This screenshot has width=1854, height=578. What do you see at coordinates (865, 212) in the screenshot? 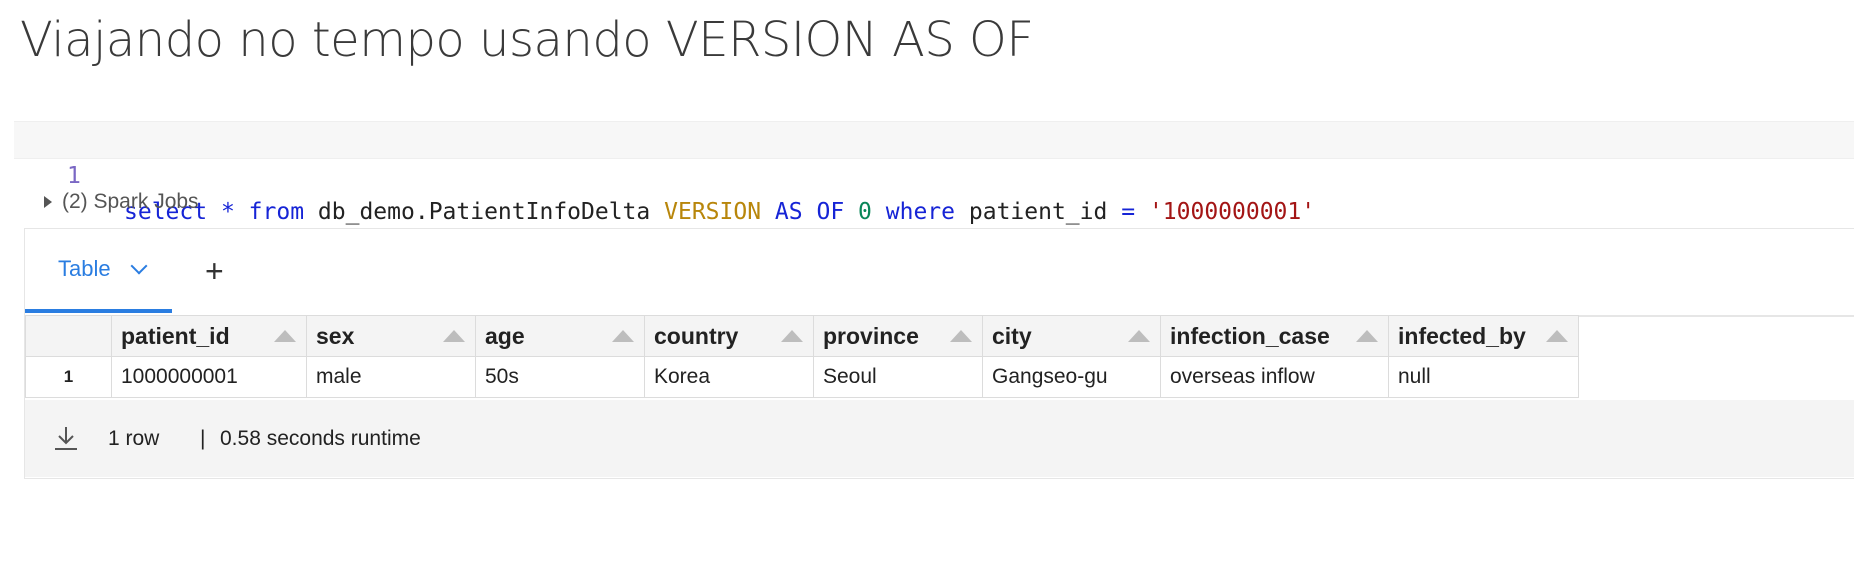
I see `code-token-zero: 0` at bounding box center [865, 212].